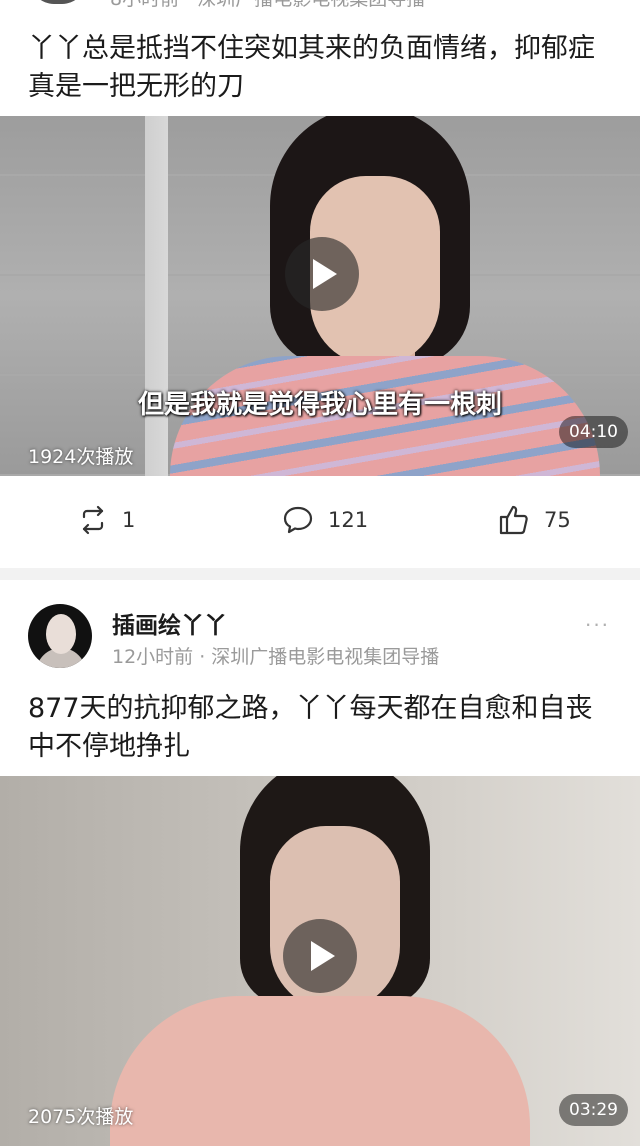 This screenshot has height=1148, width=640. I want to click on thumbs-up-icon, so click(513, 520).